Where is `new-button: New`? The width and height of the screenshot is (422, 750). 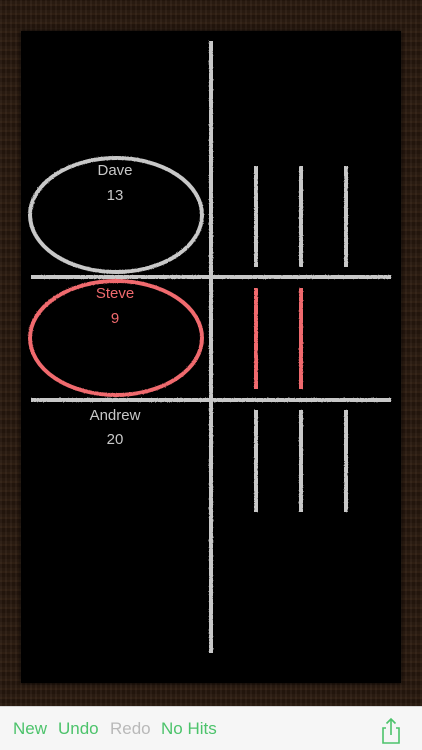
new-button: New is located at coordinates (30, 729).